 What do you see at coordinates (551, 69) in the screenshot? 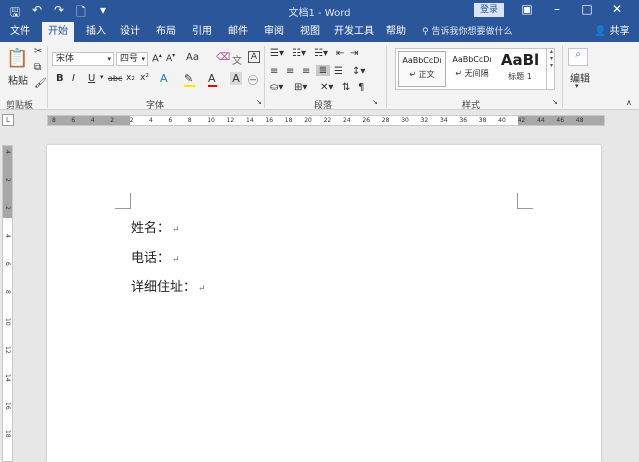
I see `styles-gallery-scroll: ▴ ▾ ▾` at bounding box center [551, 69].